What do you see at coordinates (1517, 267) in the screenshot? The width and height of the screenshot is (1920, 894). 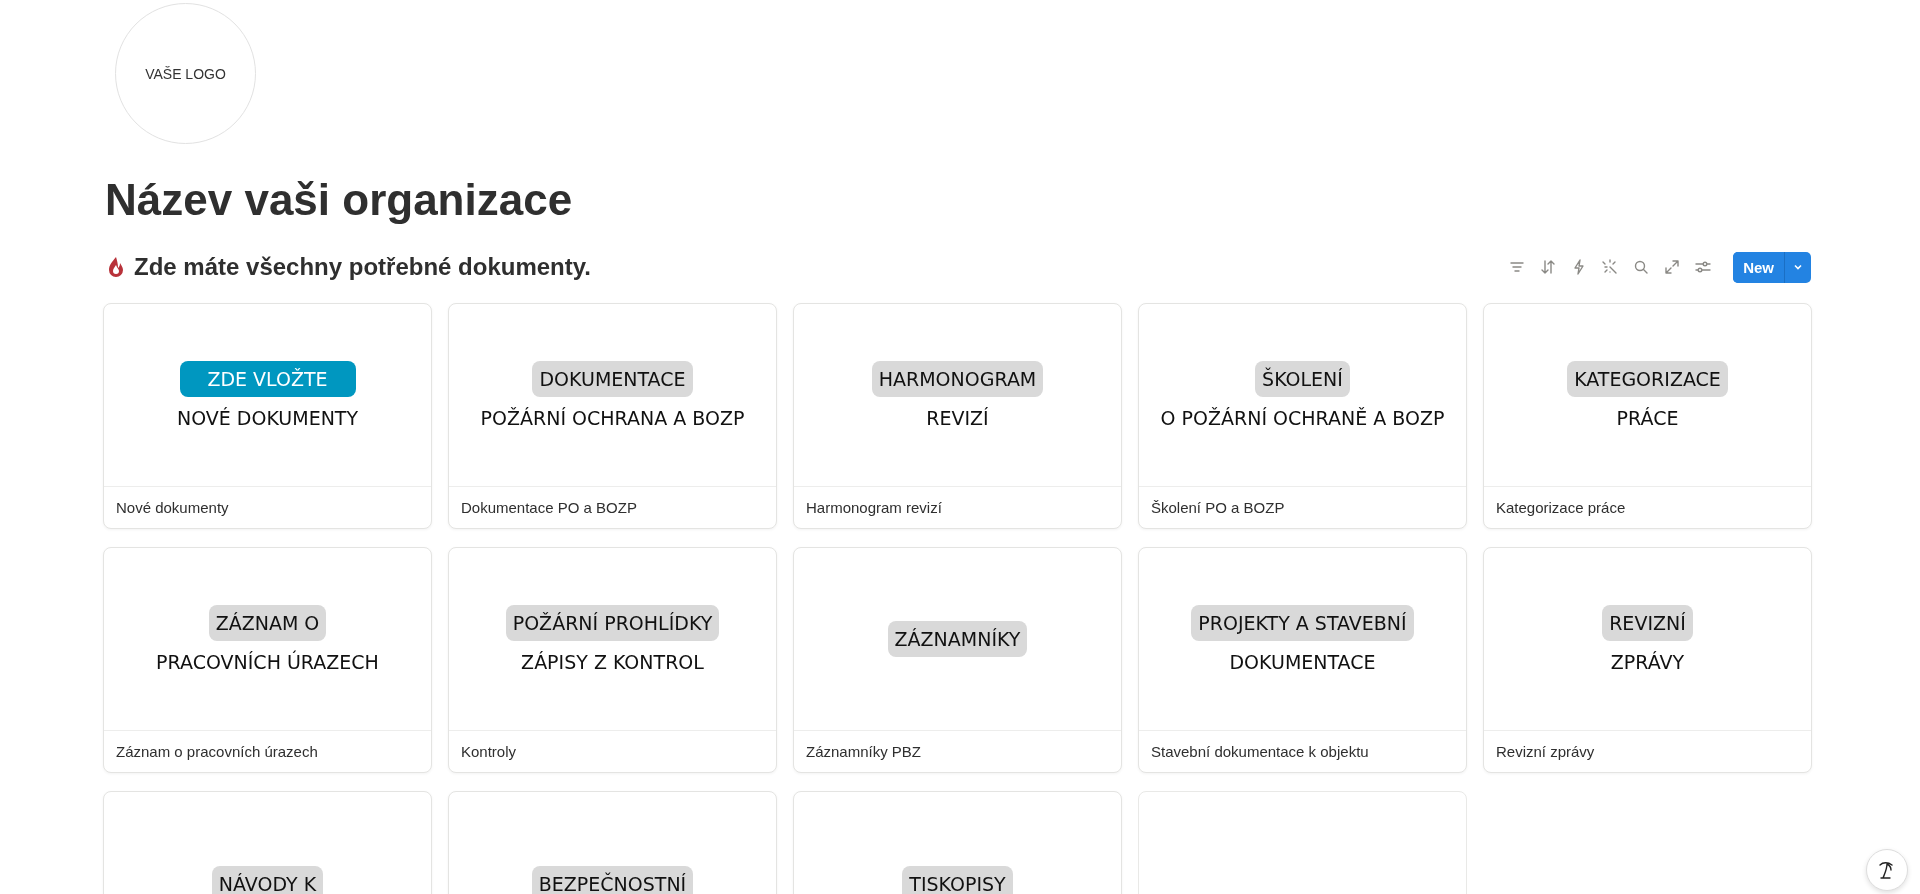 I see `filter-icon` at bounding box center [1517, 267].